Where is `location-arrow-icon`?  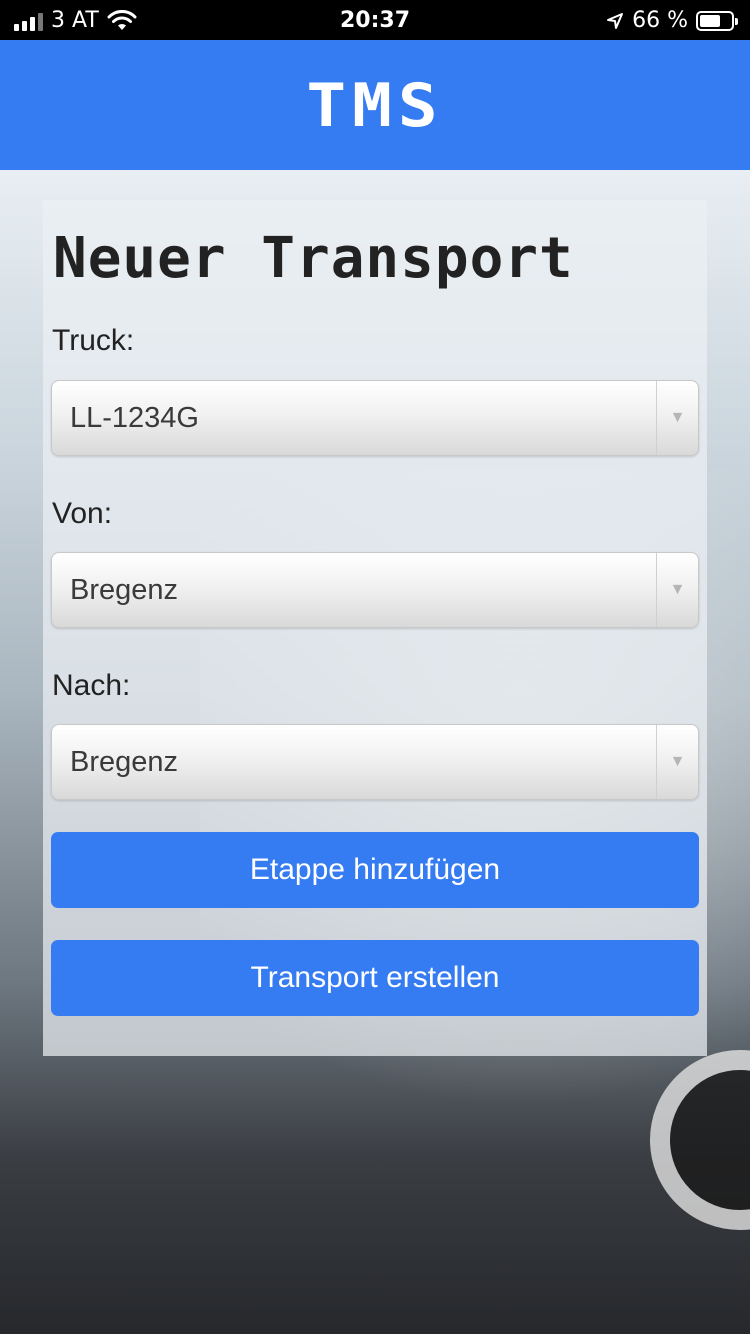
location-arrow-icon is located at coordinates (615, 20).